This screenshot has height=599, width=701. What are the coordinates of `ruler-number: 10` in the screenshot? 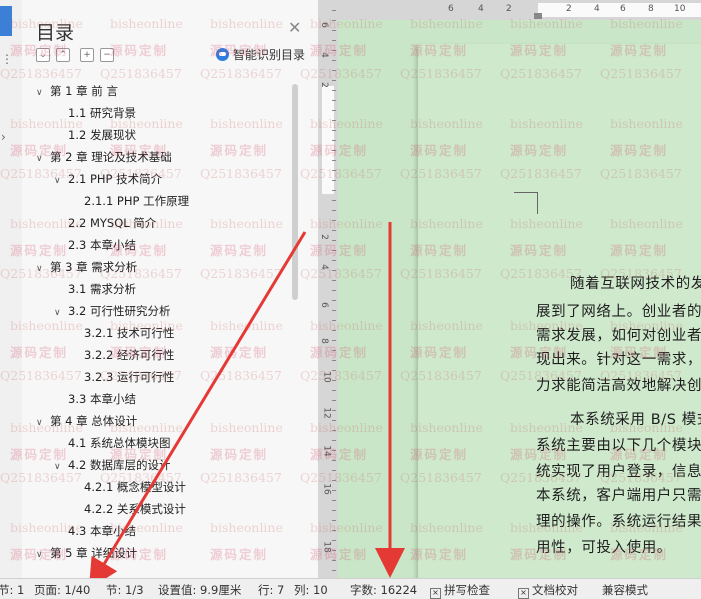 It's located at (326, 377).